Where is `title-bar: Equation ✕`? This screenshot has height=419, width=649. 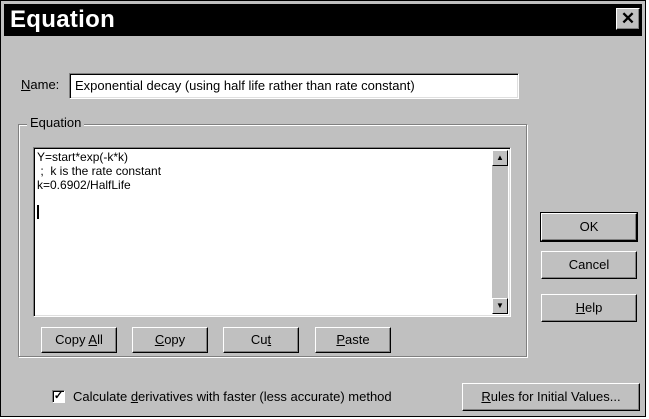
title-bar: Equation ✕ is located at coordinates (323, 20).